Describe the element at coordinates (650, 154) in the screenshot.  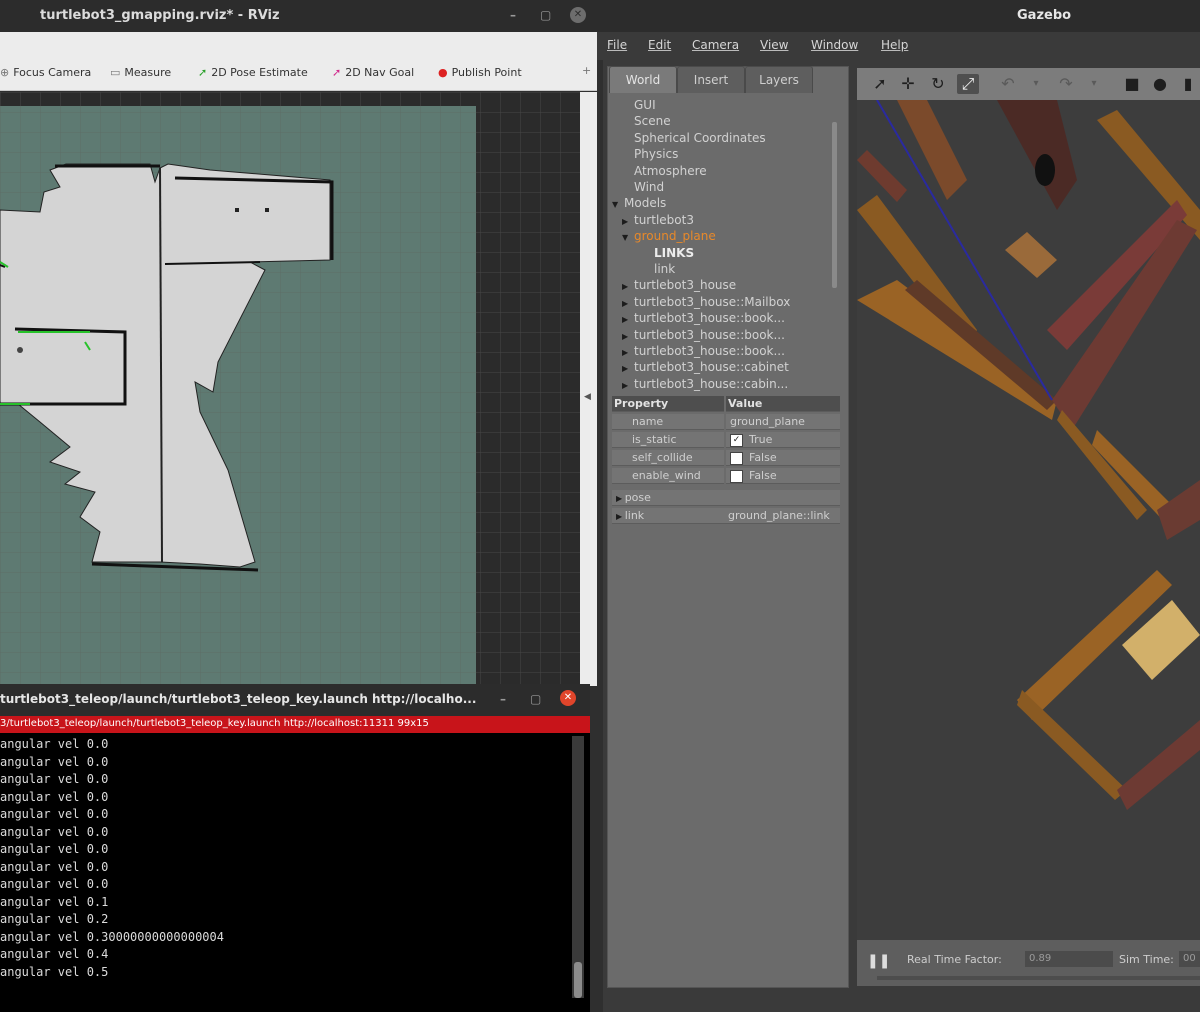
I see `tree-item: Physics` at that location.